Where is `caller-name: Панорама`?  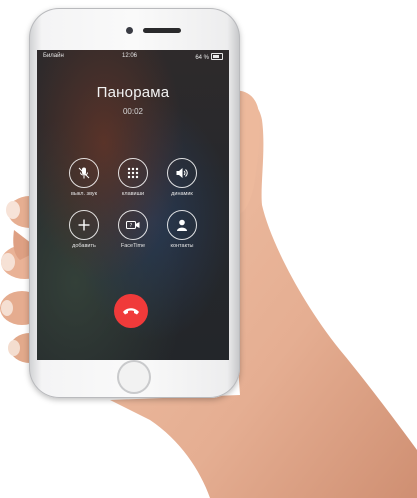 caller-name: Панорама is located at coordinates (133, 92).